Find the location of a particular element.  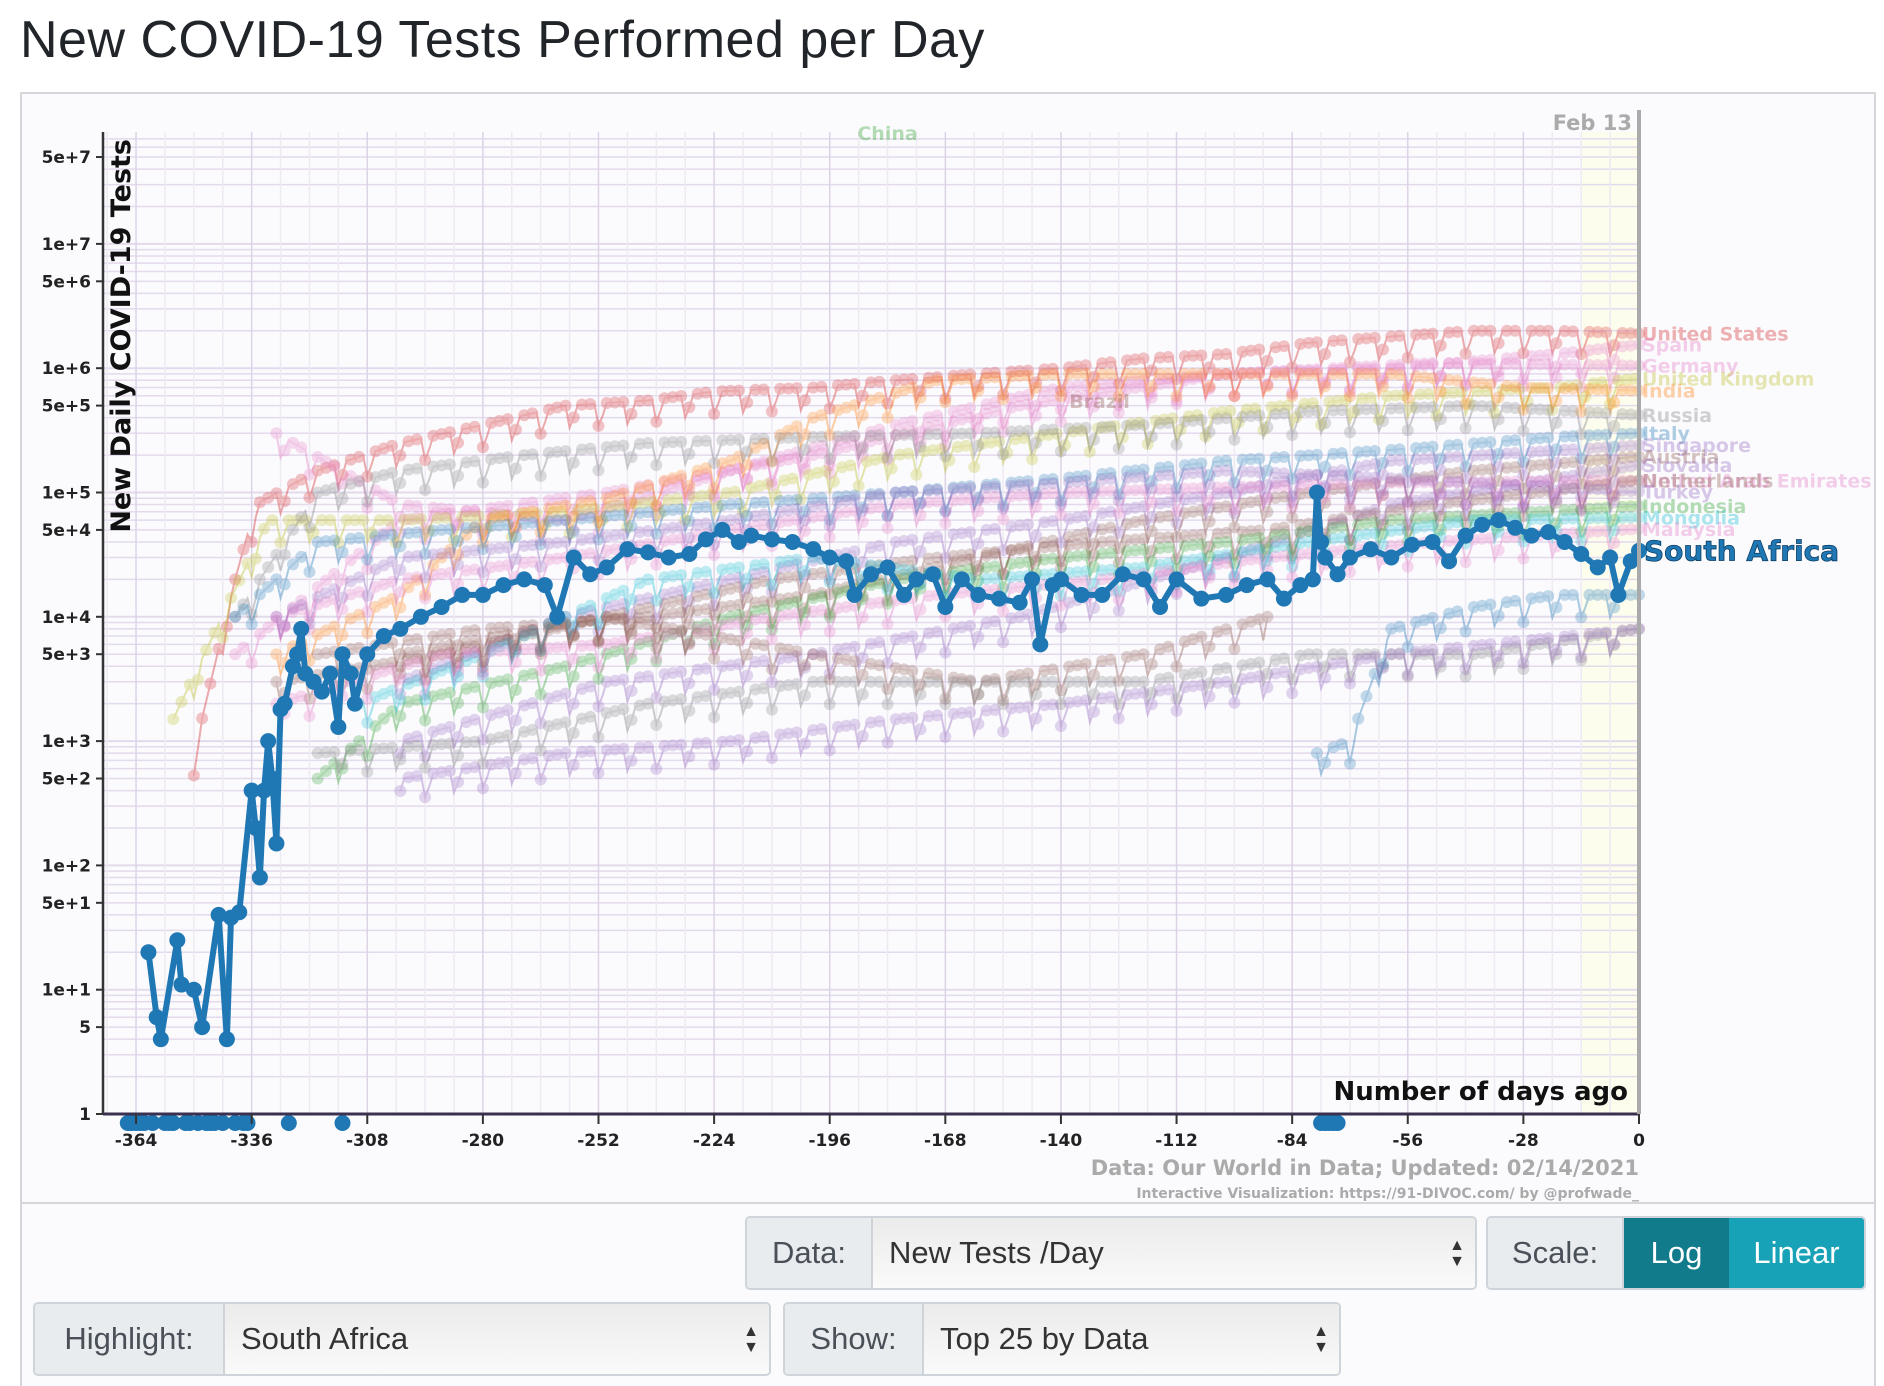

highlight-select: South Africa ▲ ▼ is located at coordinates (497, 1339).